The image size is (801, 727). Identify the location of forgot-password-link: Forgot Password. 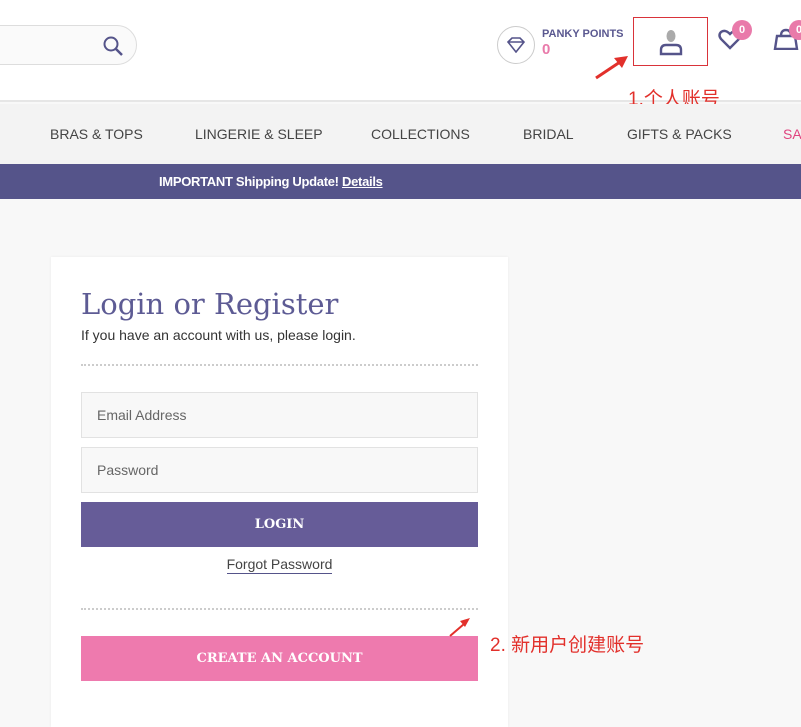
(279, 565).